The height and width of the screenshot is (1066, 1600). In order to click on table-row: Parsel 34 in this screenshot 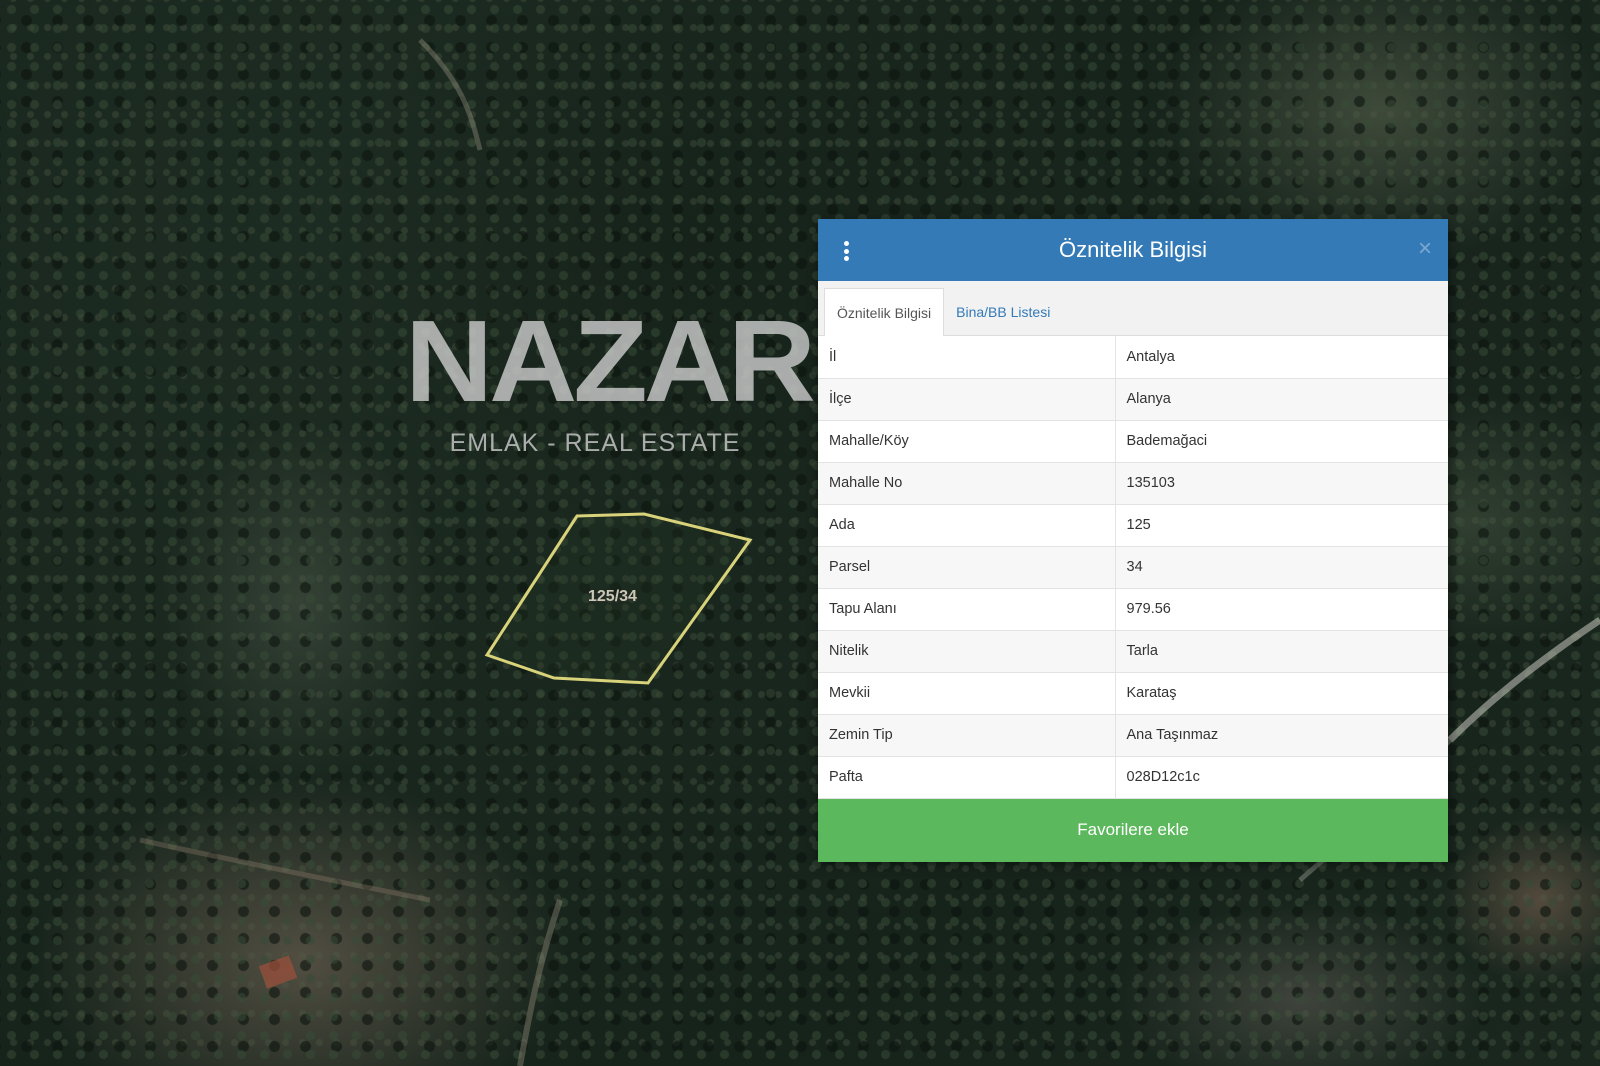, I will do `click(1133, 567)`.